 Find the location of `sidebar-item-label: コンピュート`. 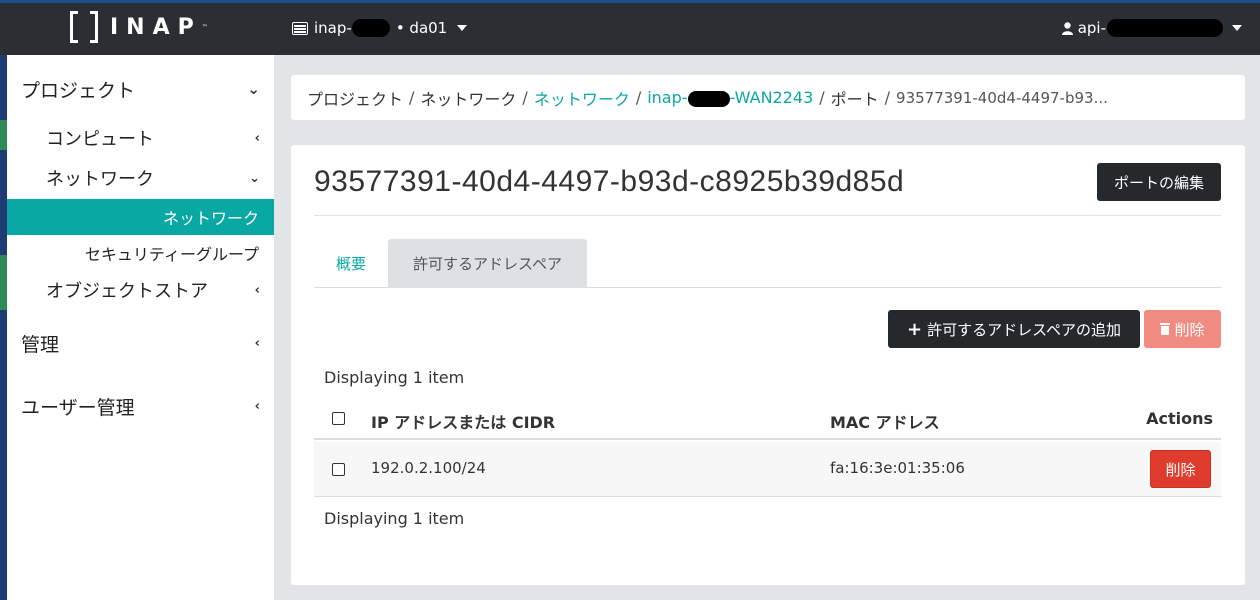

sidebar-item-label: コンピュート is located at coordinates (100, 139).